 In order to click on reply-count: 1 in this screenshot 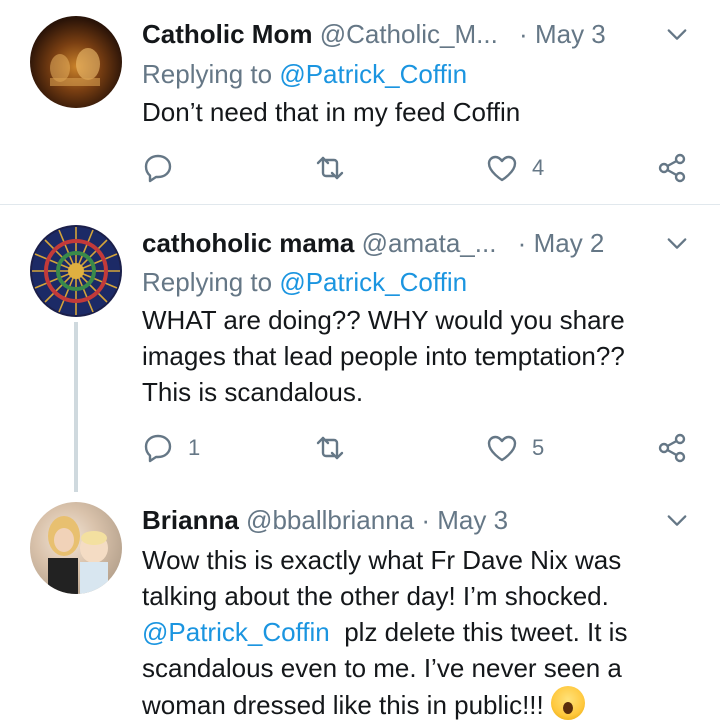, I will do `click(194, 447)`.